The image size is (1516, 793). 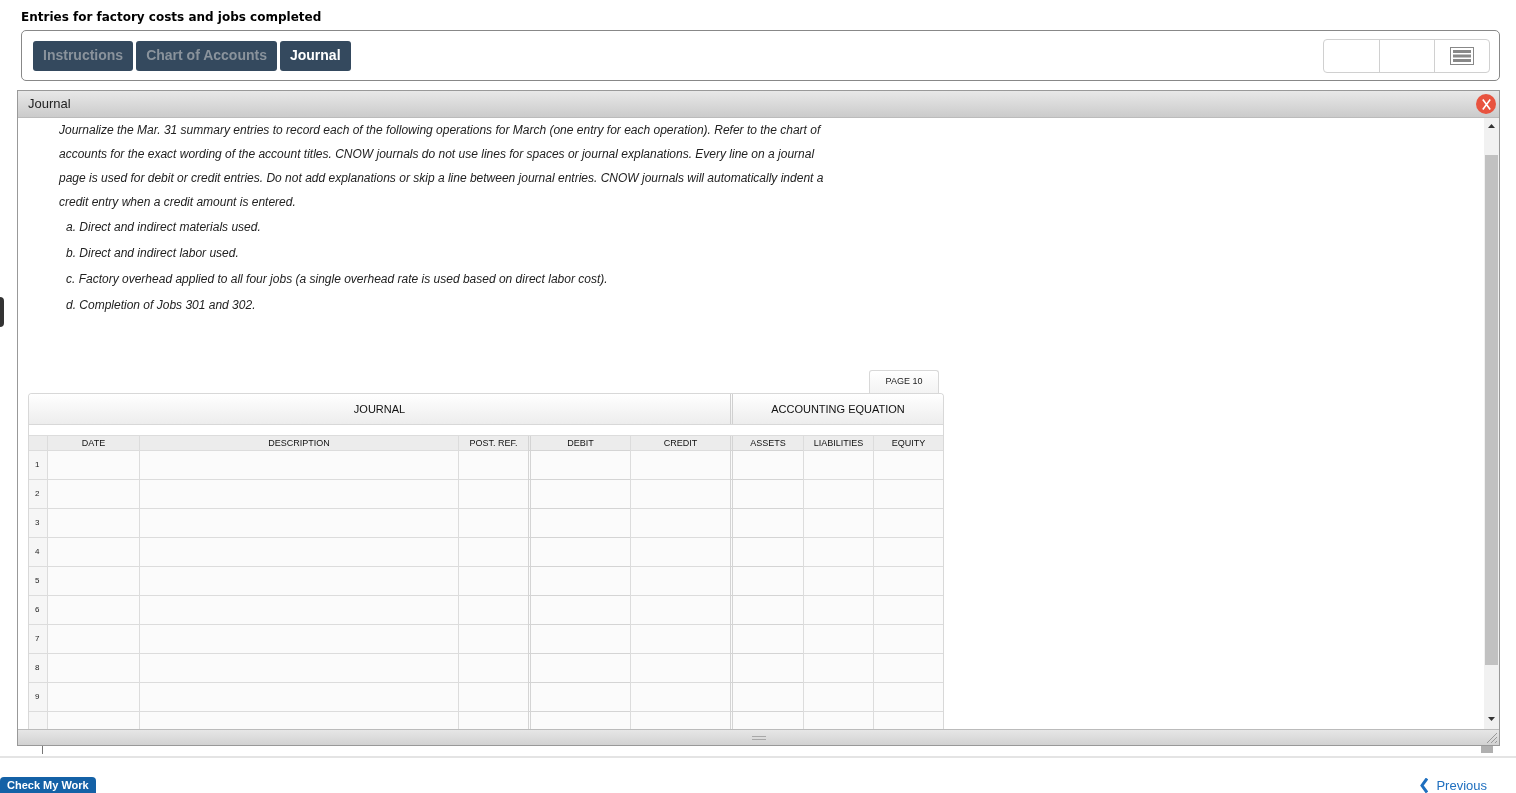 What do you see at coordinates (758, 737) in the screenshot?
I see `resize-bar` at bounding box center [758, 737].